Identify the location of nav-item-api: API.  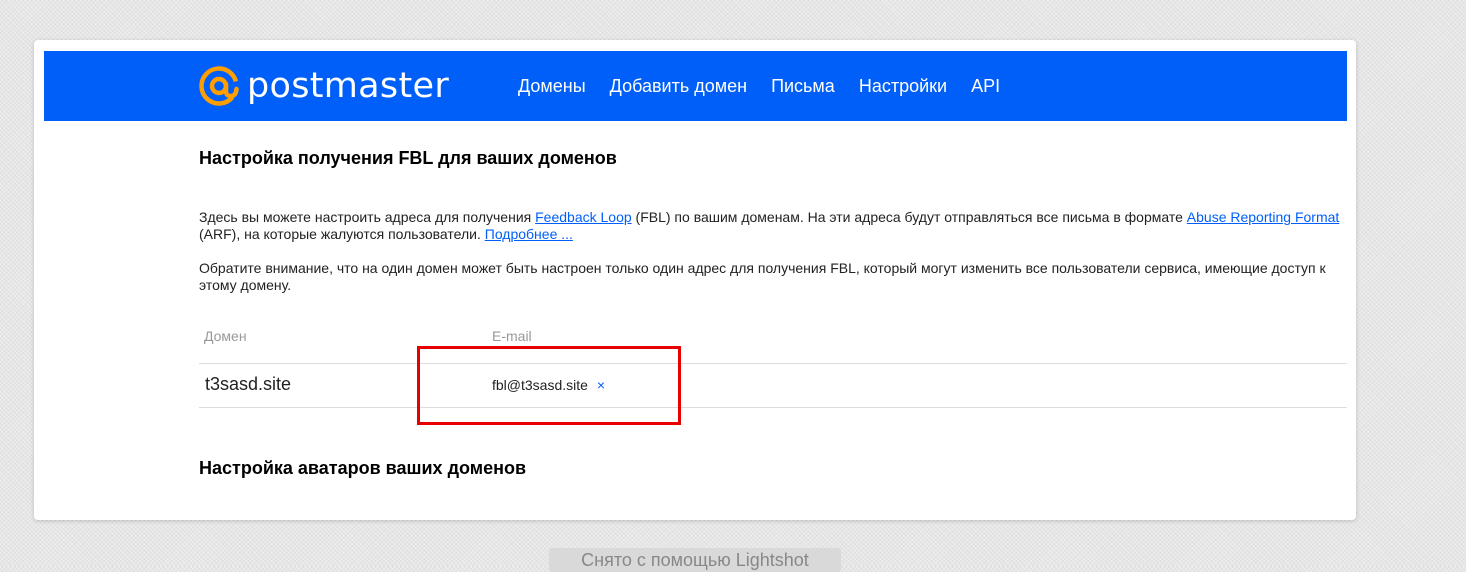
(985, 86).